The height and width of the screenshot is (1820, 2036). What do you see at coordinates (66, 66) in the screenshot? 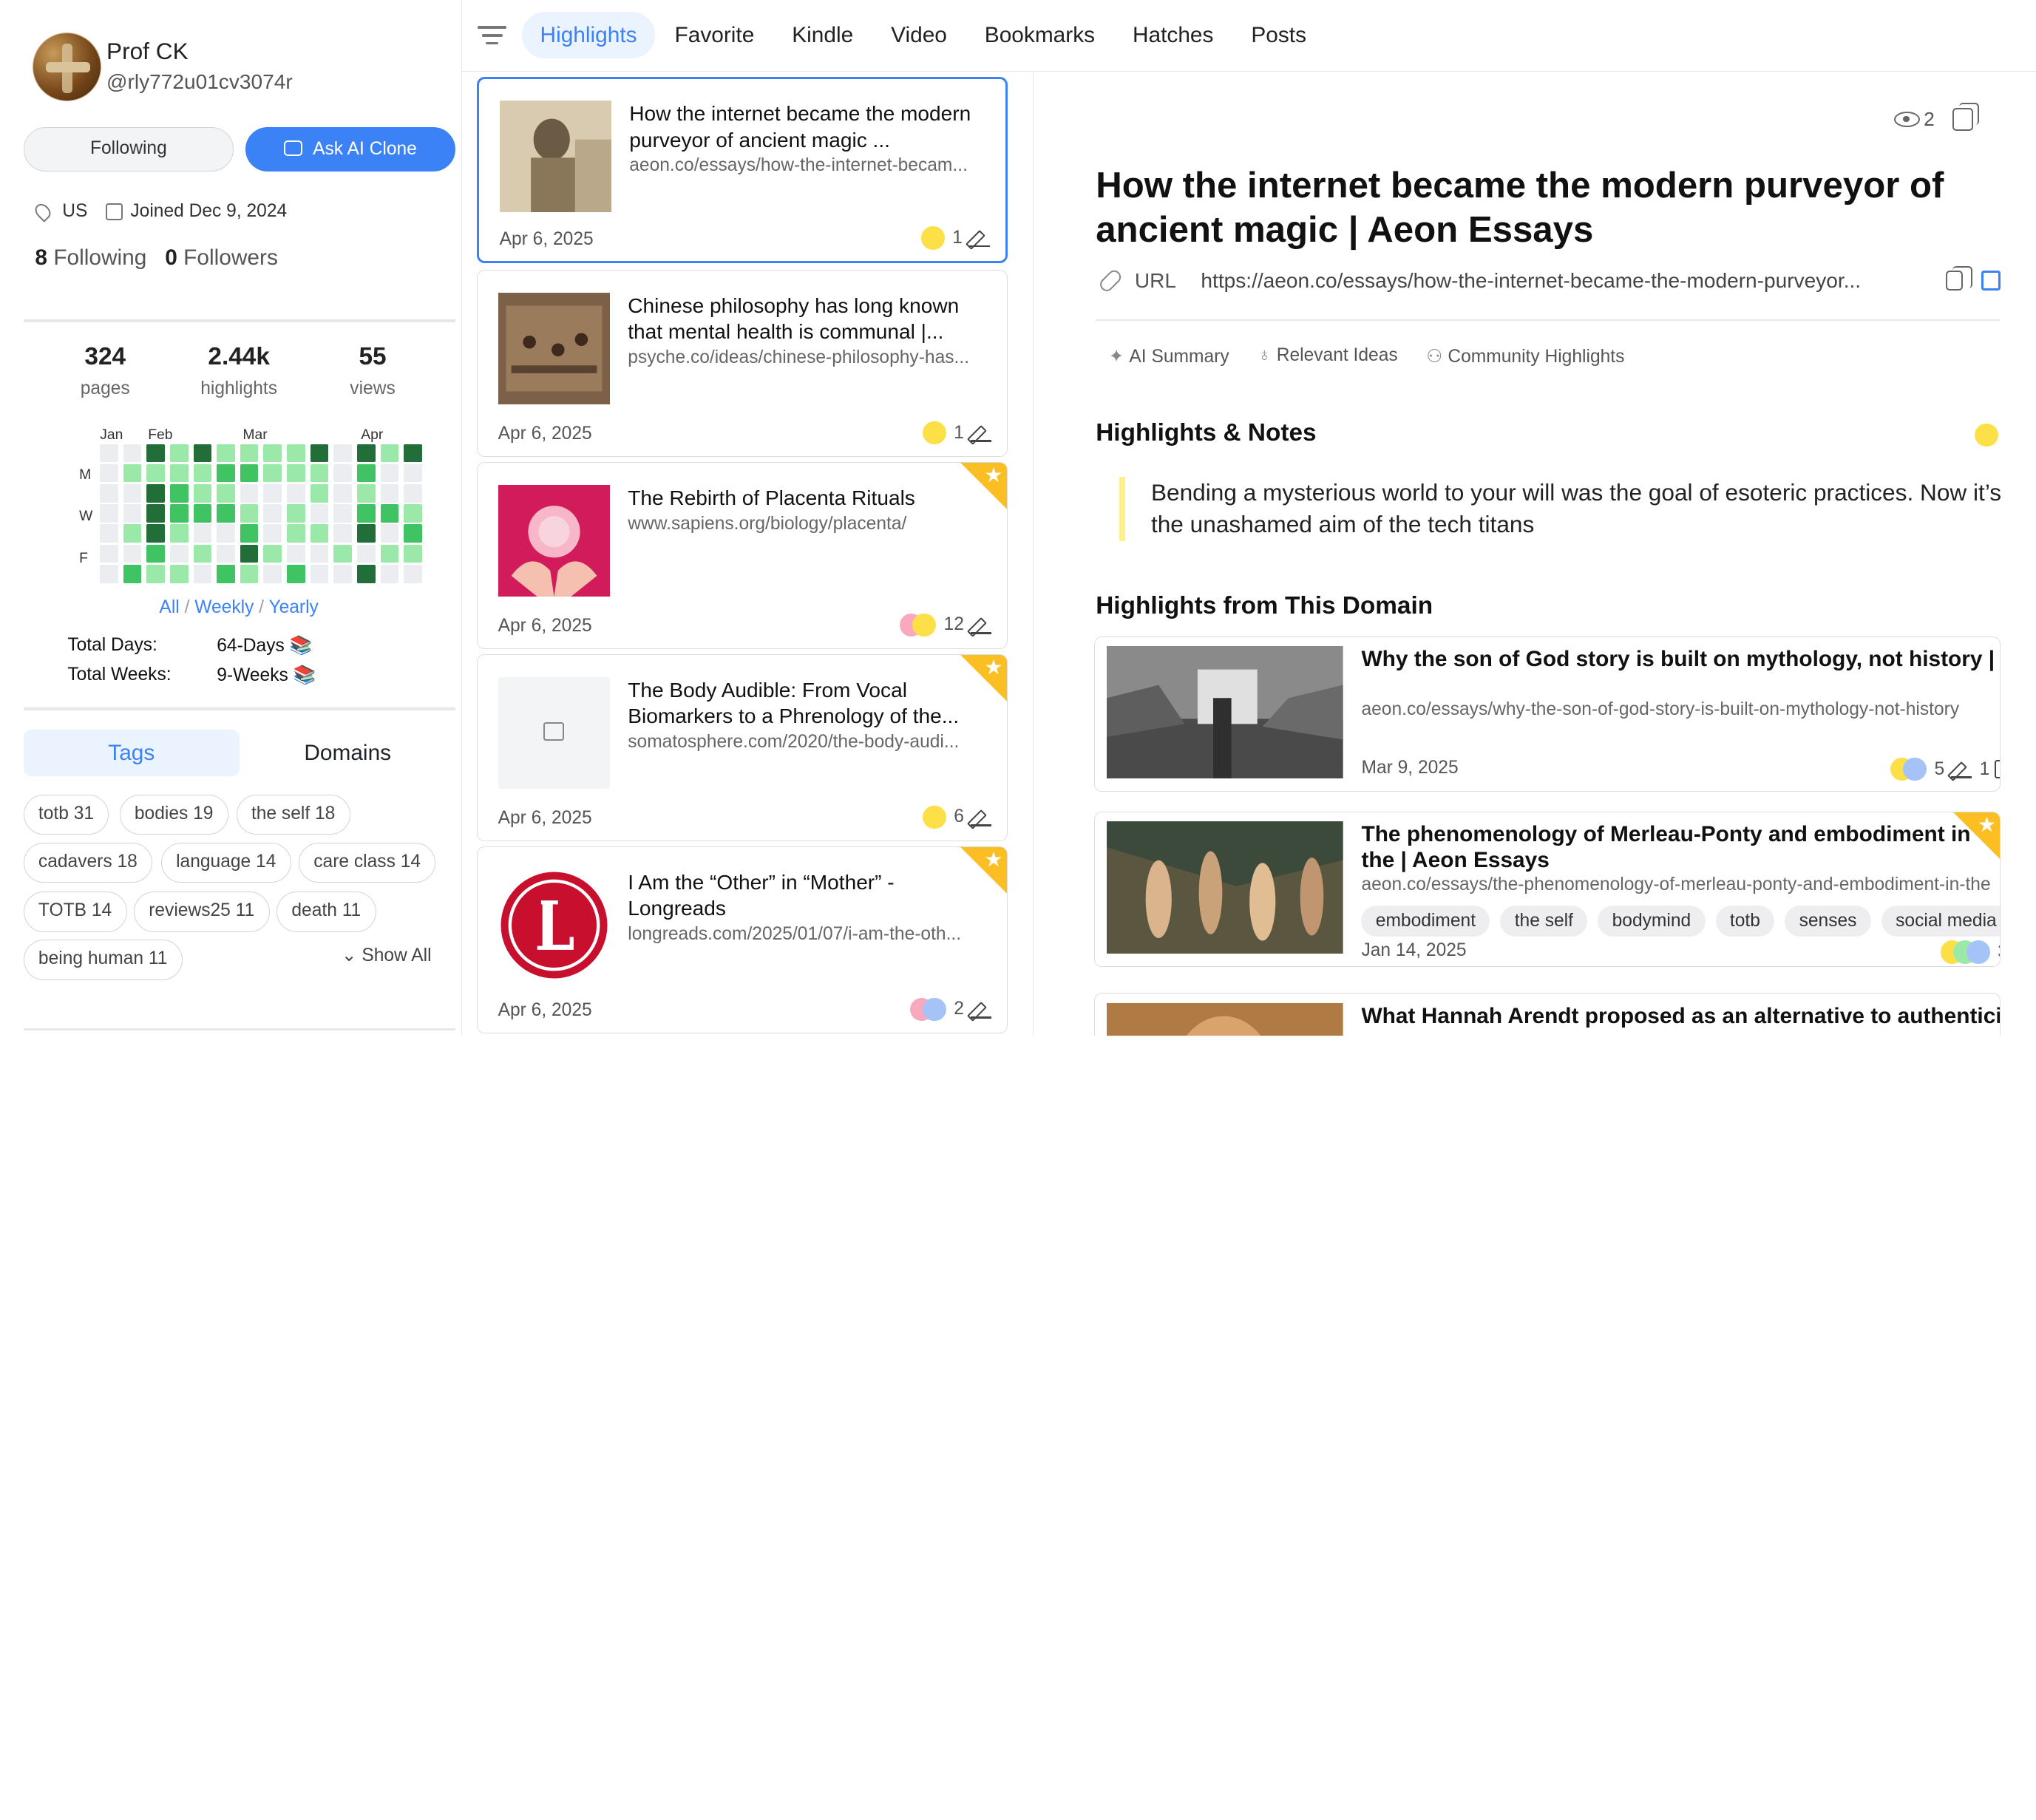
I see `avatar` at bounding box center [66, 66].